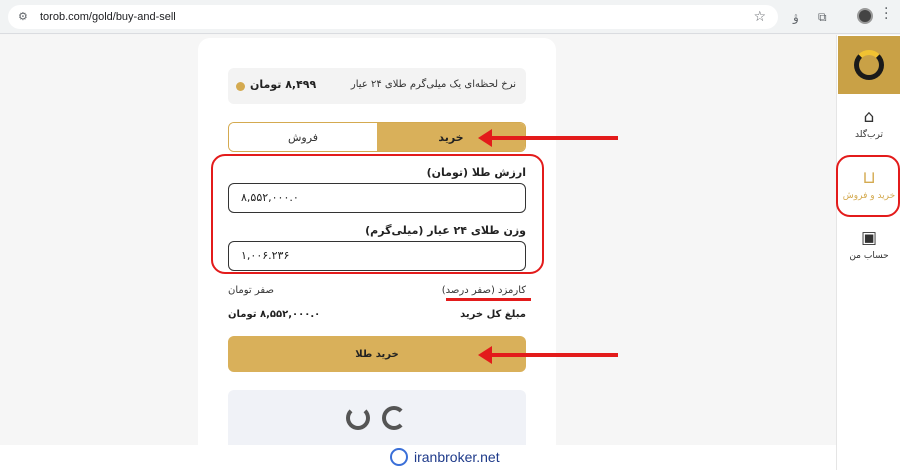 Image resolution: width=900 pixels, height=470 pixels. What do you see at coordinates (869, 238) in the screenshot?
I see `id-card-icon: ▣` at bounding box center [869, 238].